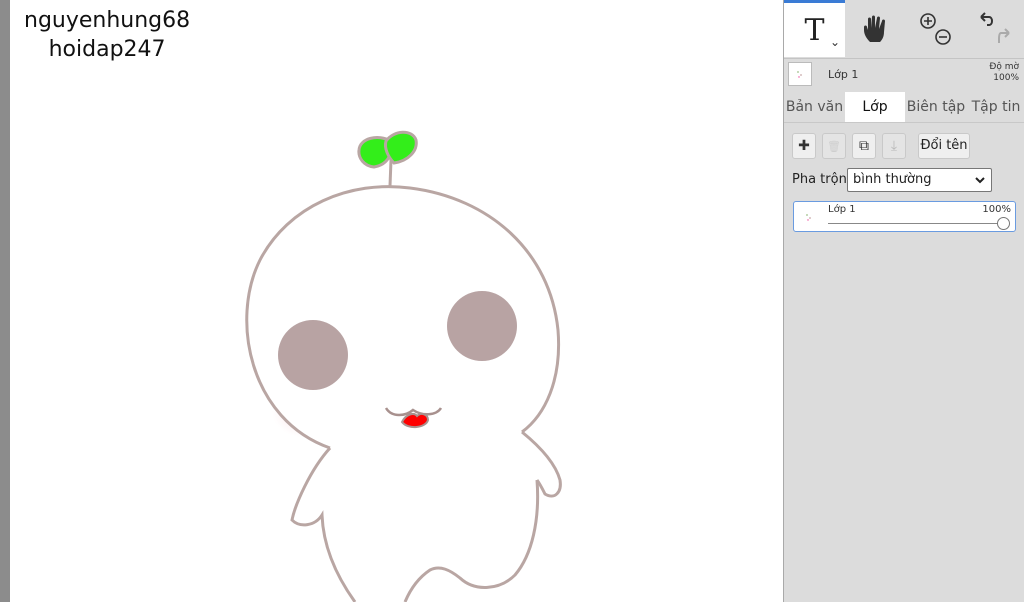  What do you see at coordinates (904, 122) in the screenshot?
I see `tab-divider` at bounding box center [904, 122].